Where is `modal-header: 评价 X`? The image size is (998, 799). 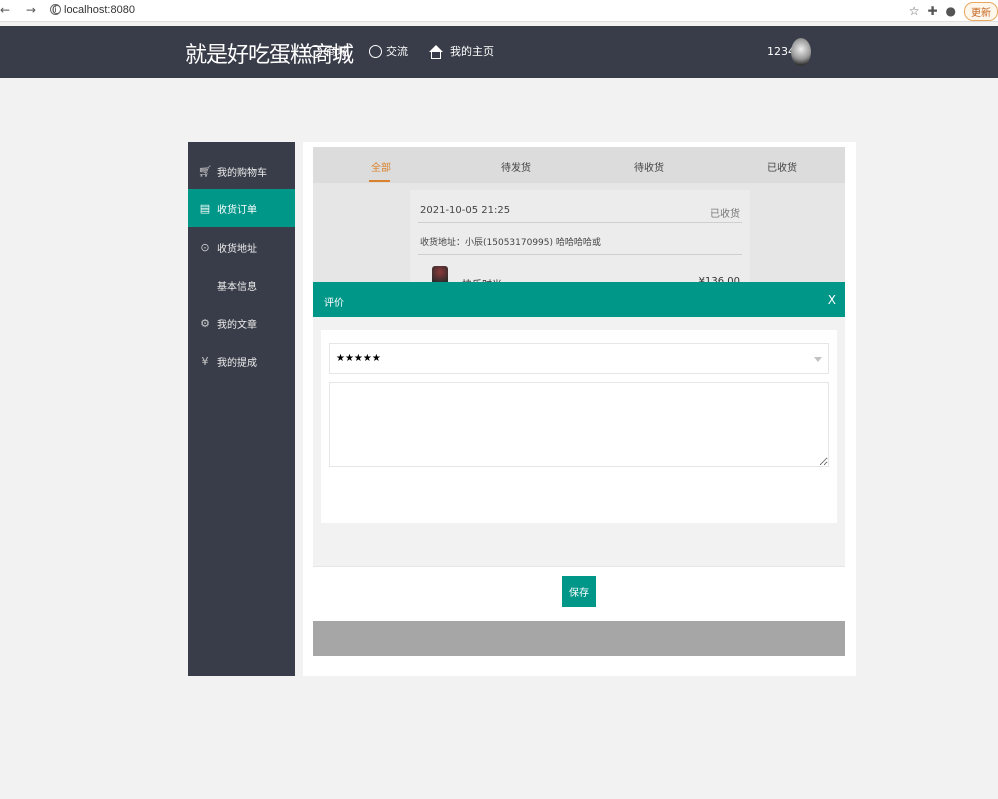 modal-header: 评价 X is located at coordinates (579, 299).